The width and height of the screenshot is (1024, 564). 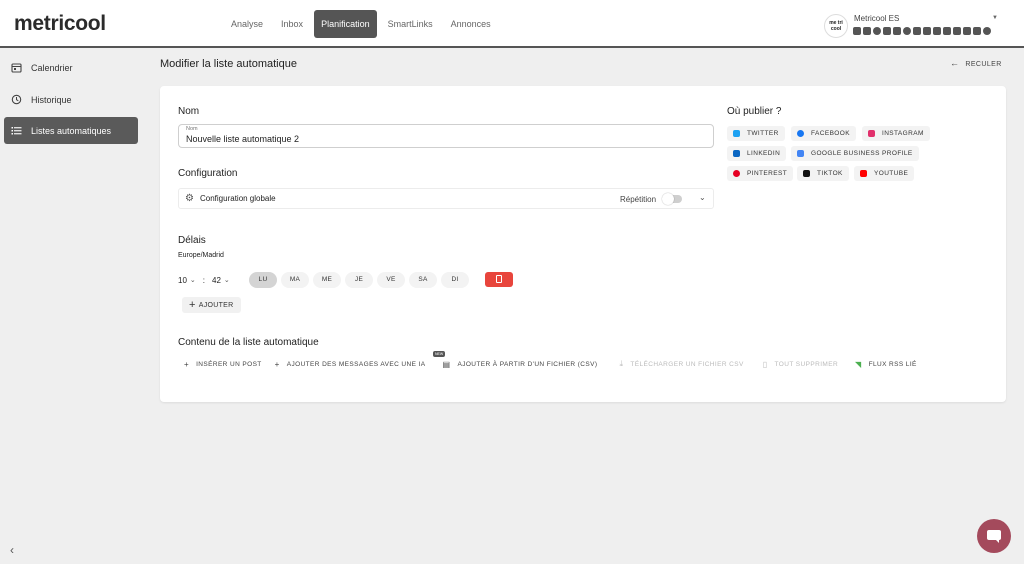 What do you see at coordinates (765, 364) in the screenshot?
I see `trash-icon: ▯` at bounding box center [765, 364].